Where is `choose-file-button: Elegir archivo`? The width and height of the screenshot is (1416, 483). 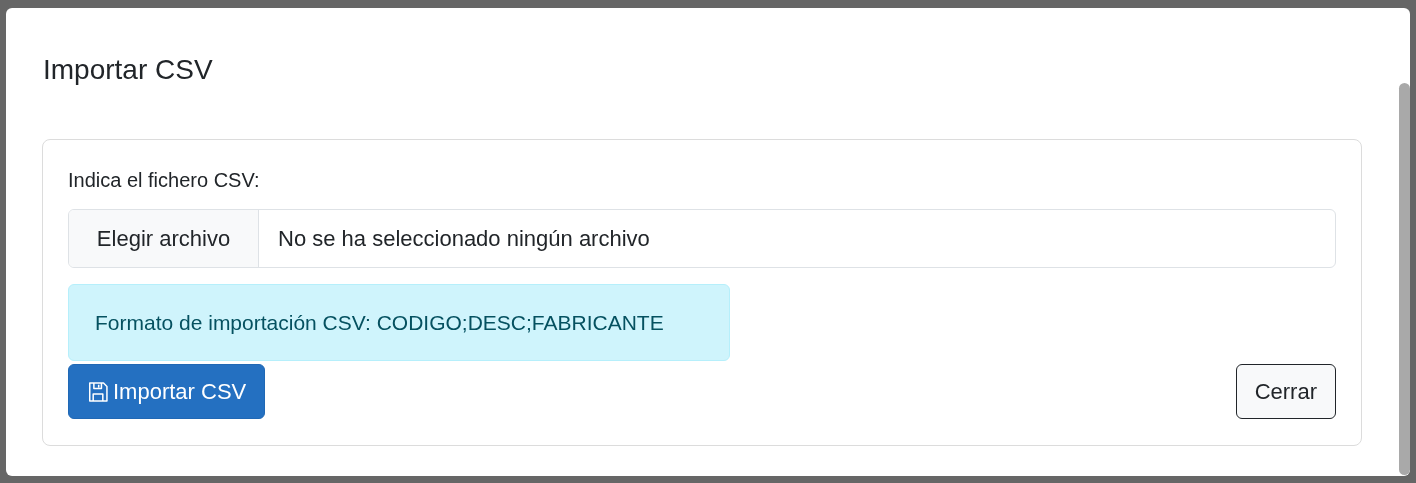
choose-file-button: Elegir archivo is located at coordinates (164, 238).